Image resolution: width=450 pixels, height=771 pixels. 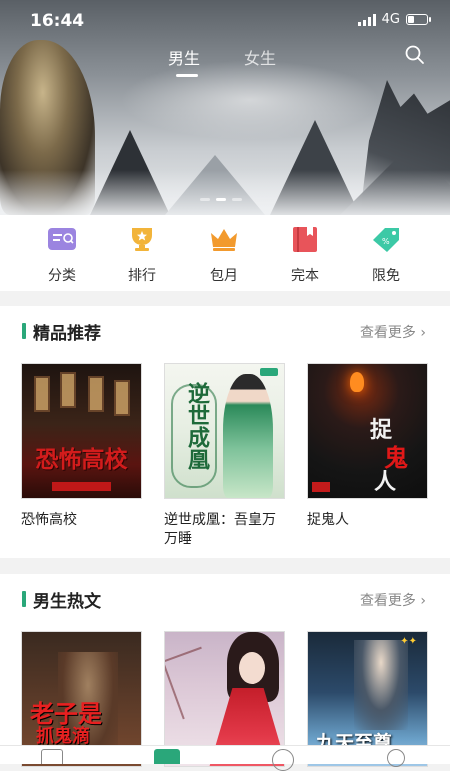 I want to click on book-cover: 逆世成凰, so click(x=224, y=431).